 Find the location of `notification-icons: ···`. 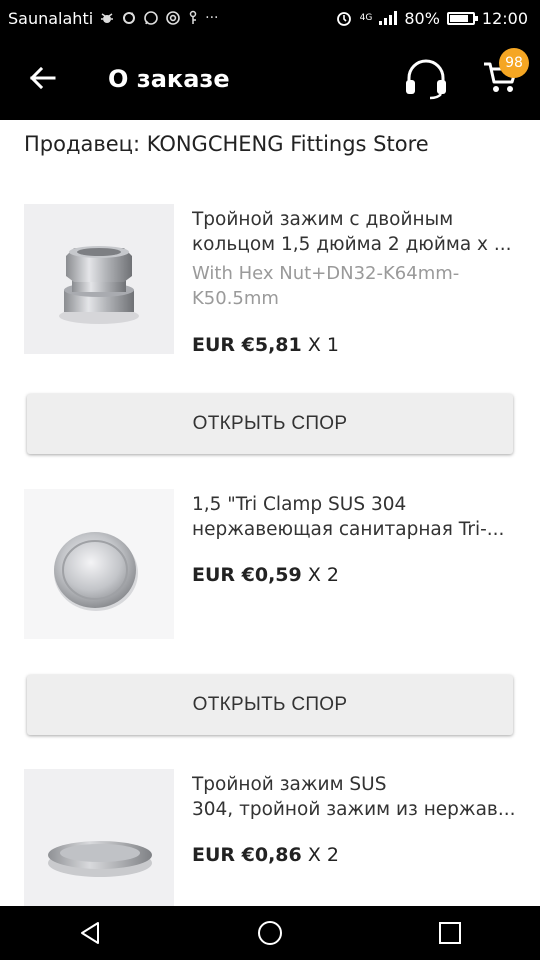

notification-icons: ··· is located at coordinates (159, 18).